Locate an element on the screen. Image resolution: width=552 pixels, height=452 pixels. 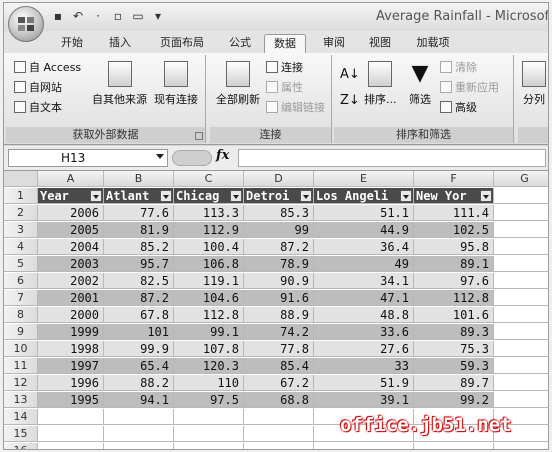
table-cell: 120.3 is located at coordinates (209, 366).